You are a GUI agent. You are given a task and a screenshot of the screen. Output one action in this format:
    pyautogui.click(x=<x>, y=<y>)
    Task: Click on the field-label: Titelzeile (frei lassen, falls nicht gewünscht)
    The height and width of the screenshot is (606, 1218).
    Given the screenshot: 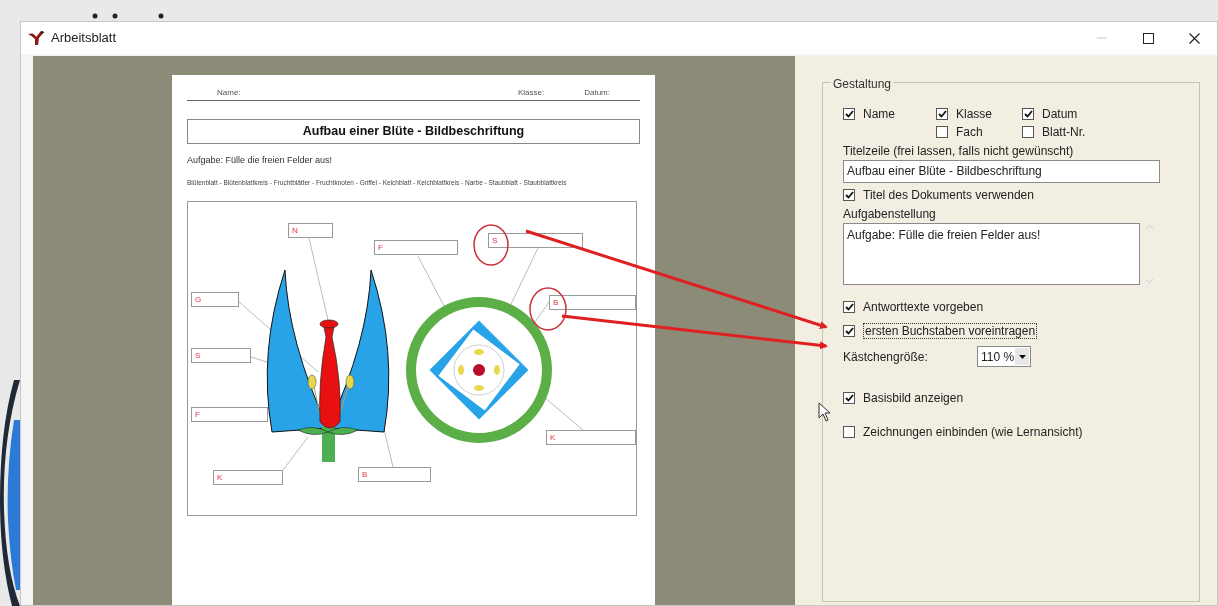 What is the action you would take?
    pyautogui.click(x=959, y=151)
    